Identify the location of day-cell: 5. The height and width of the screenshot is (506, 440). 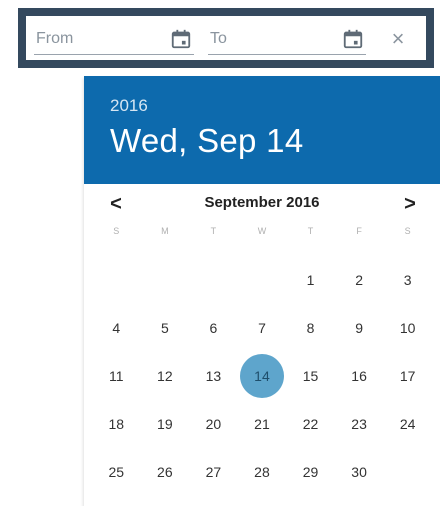
(165, 328).